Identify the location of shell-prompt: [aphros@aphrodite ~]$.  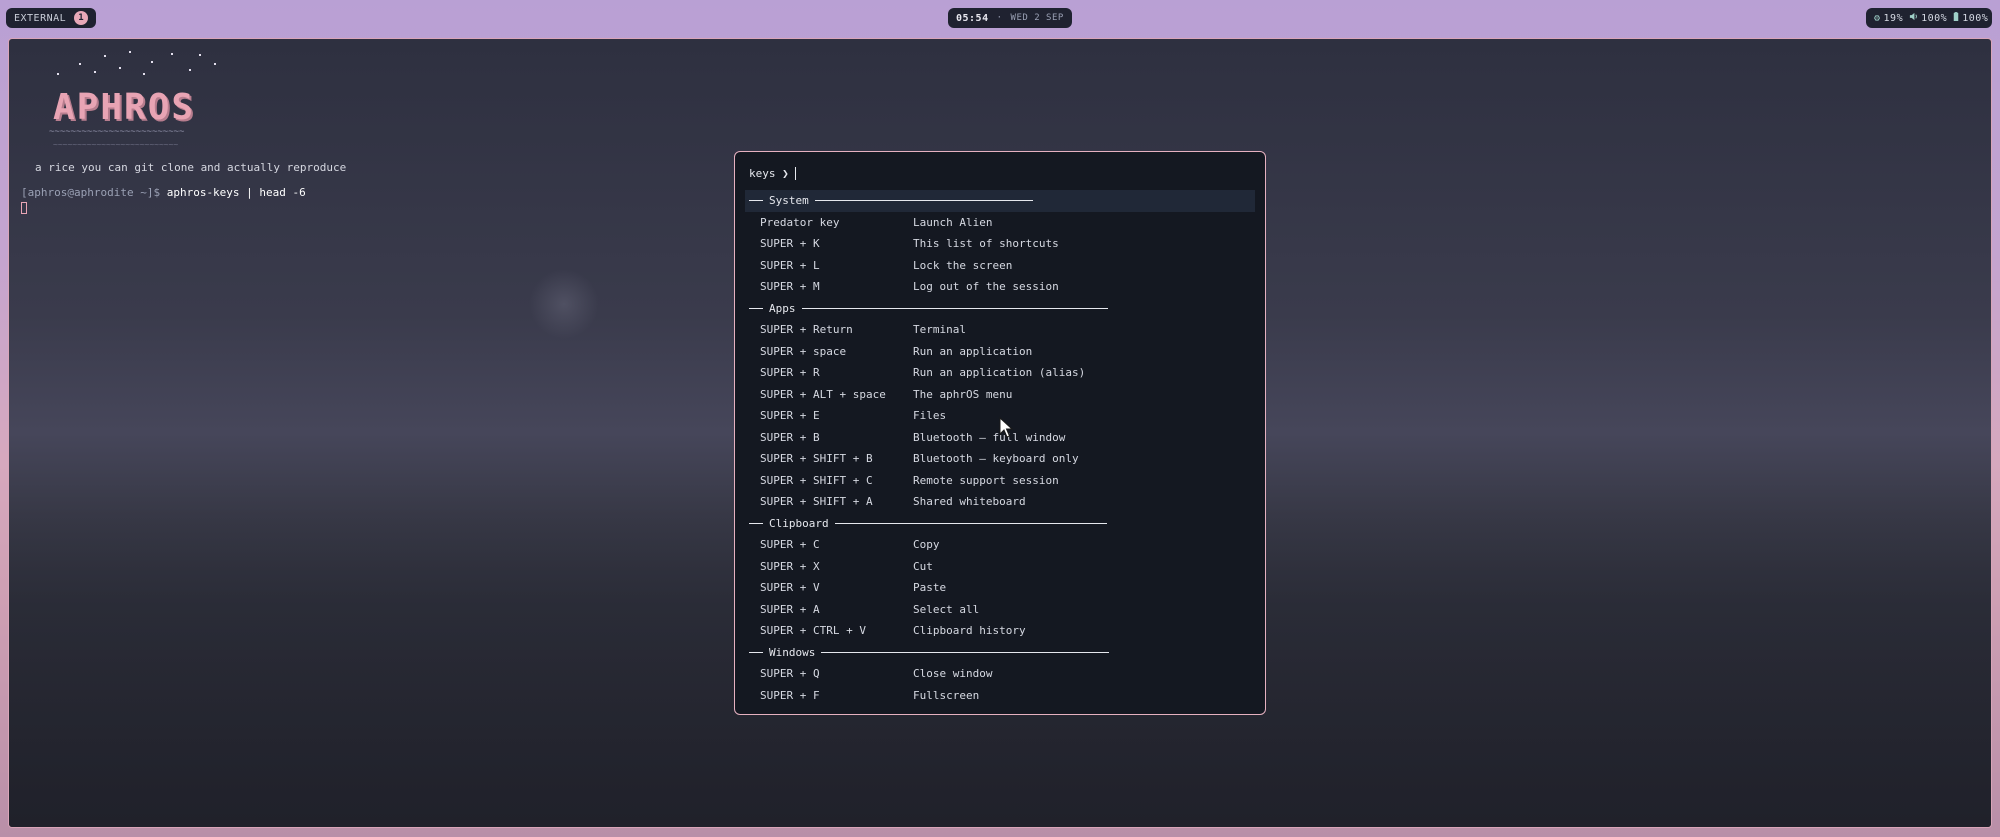
(94, 192).